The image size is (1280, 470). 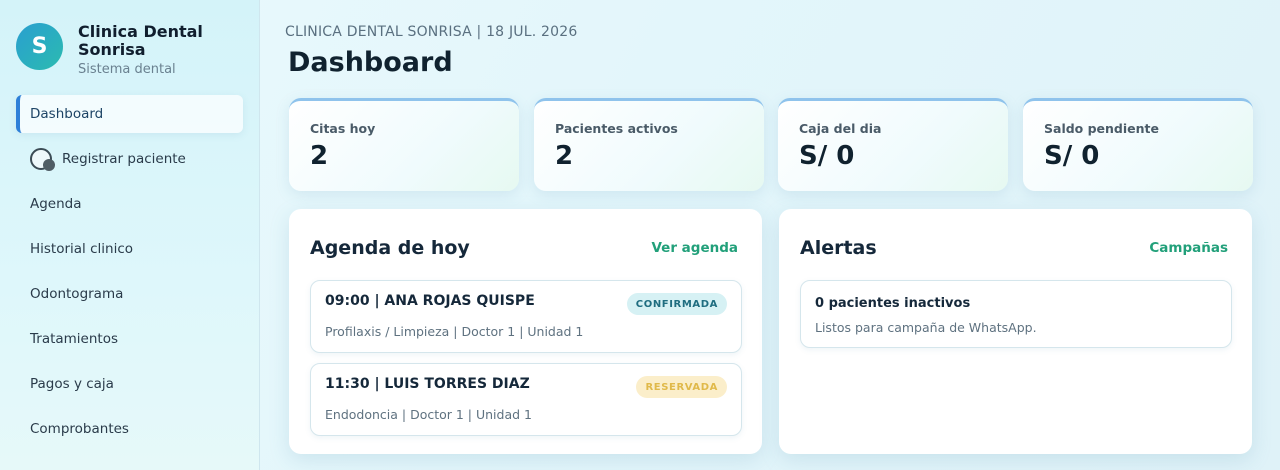 What do you see at coordinates (129, 384) in the screenshot?
I see `sidebar-item-pagos-y-caja: Pagos y caja` at bounding box center [129, 384].